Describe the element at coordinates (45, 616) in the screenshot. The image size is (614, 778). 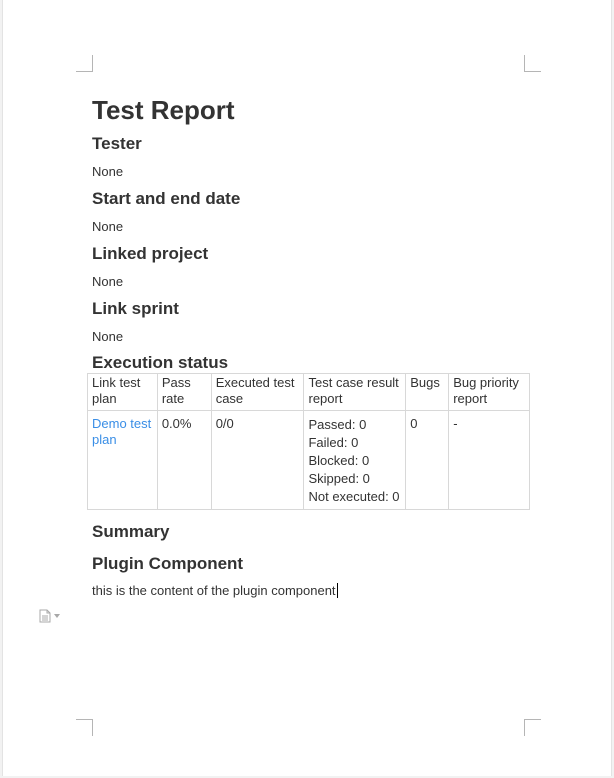
I see `document-icon` at that location.